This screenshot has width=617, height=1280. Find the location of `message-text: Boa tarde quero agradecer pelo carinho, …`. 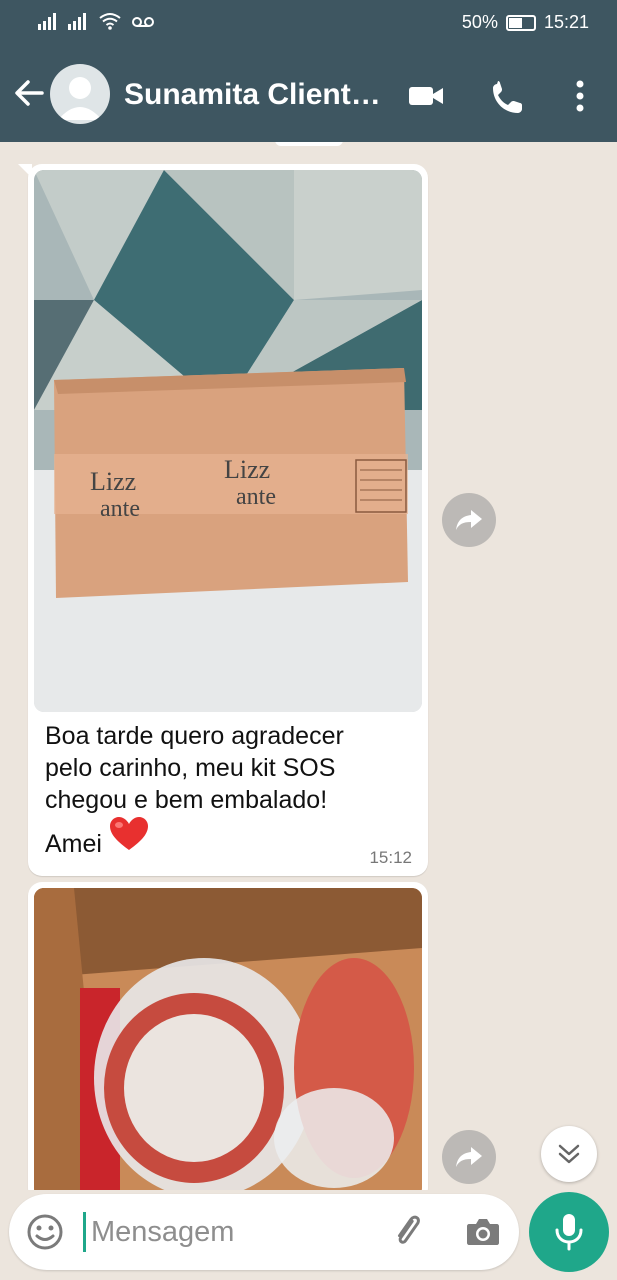

message-text: Boa tarde quero agradecer pelo carinho, … is located at coordinates (228, 790).